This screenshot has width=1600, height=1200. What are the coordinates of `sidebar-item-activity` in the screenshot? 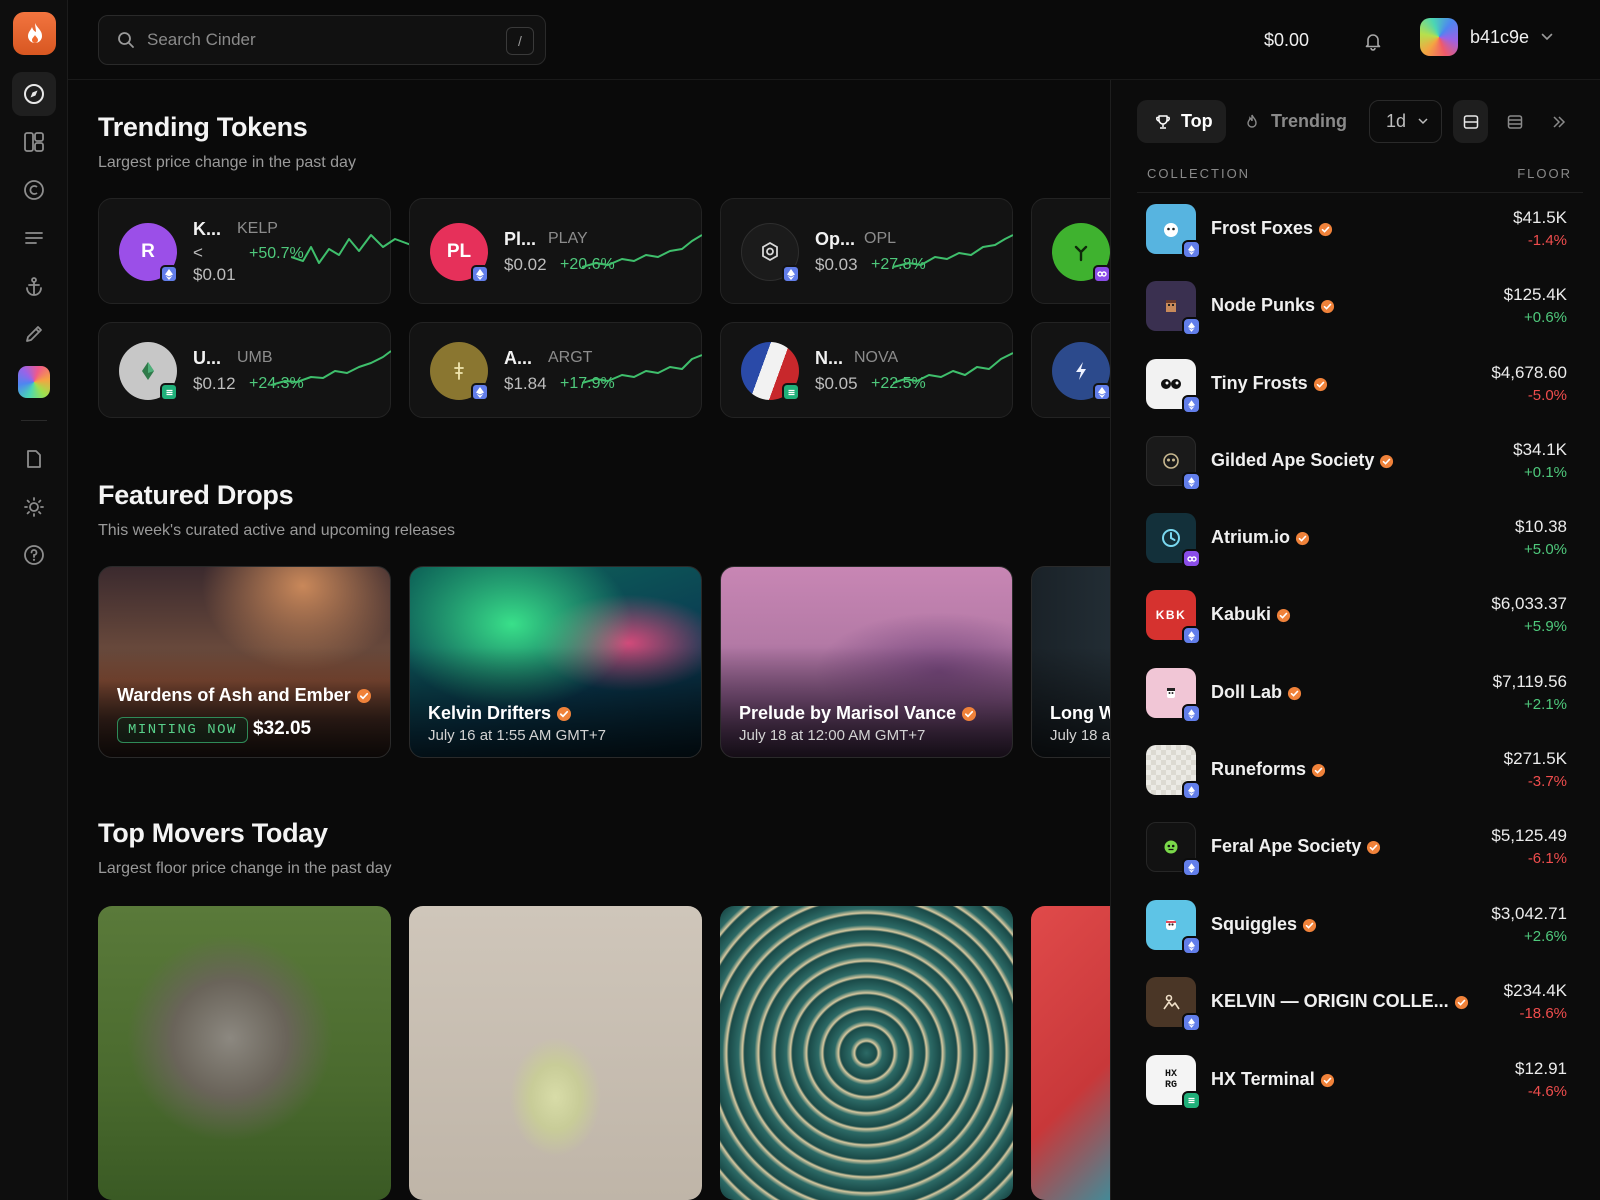 It's located at (34, 238).